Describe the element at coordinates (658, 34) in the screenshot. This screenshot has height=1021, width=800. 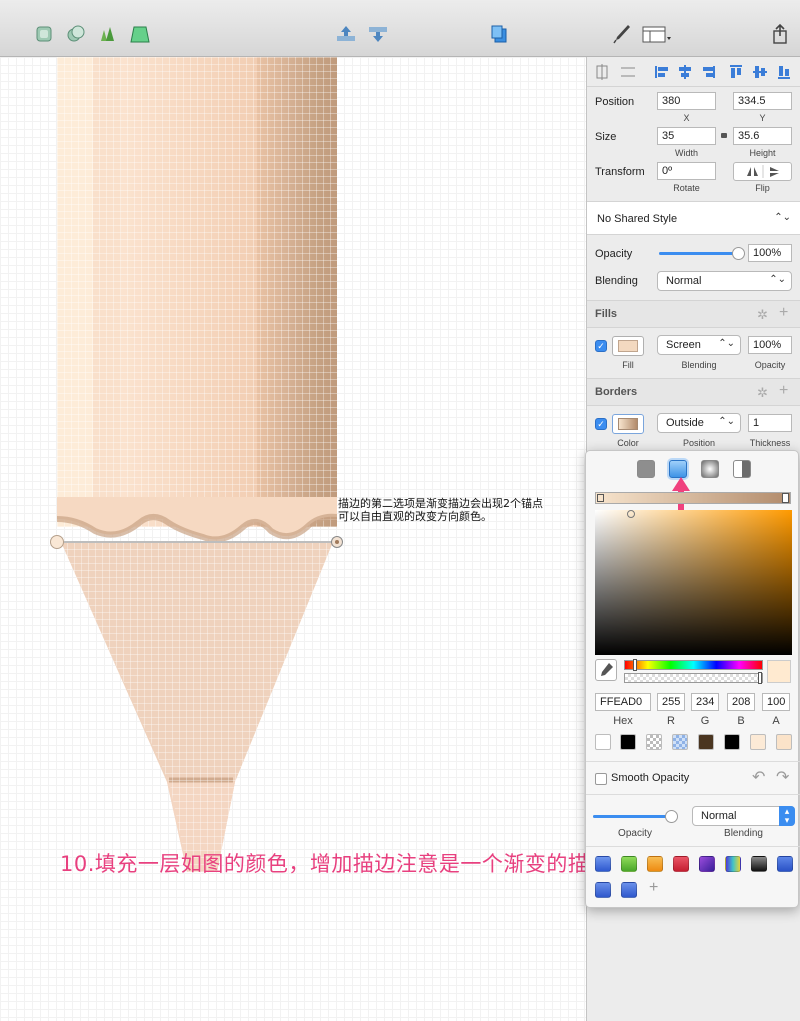
I see `view-icon` at that location.